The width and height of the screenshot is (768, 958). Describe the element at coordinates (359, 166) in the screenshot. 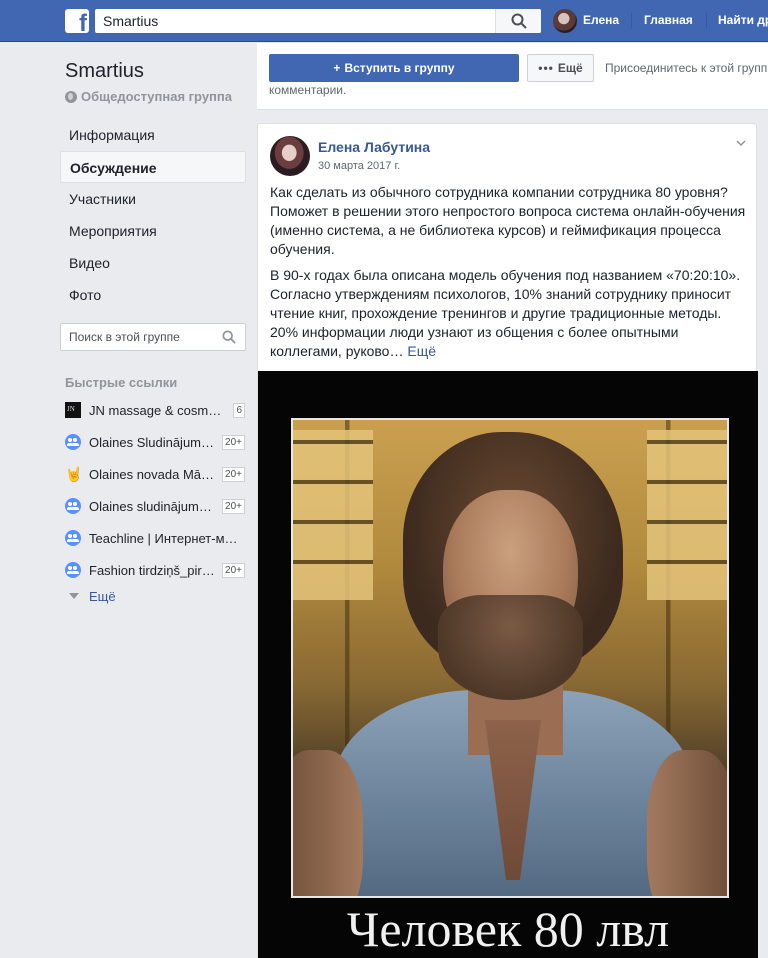

I see `post-timestamp: 30 марта 2017 г.` at that location.